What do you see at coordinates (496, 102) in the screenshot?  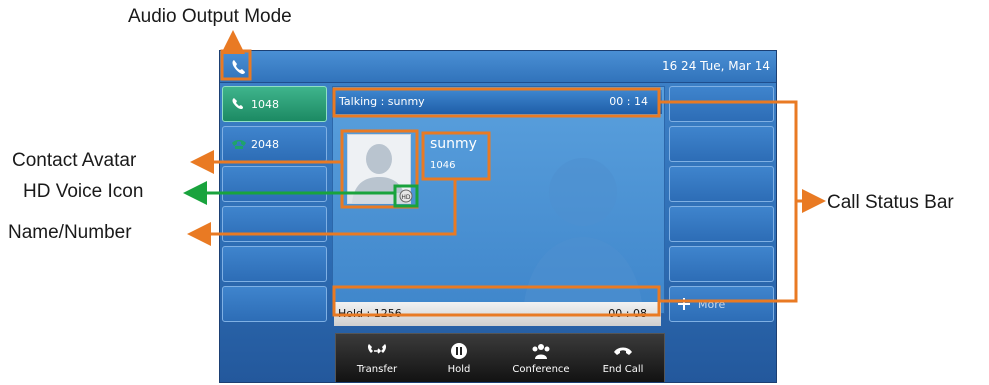 I see `talk-bar-highlight` at bounding box center [496, 102].